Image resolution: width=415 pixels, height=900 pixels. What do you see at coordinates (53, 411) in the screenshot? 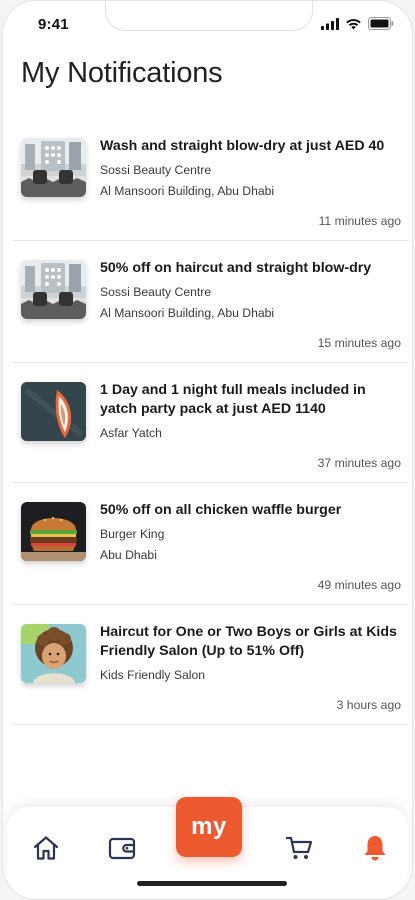
I see `yacht-image` at bounding box center [53, 411].